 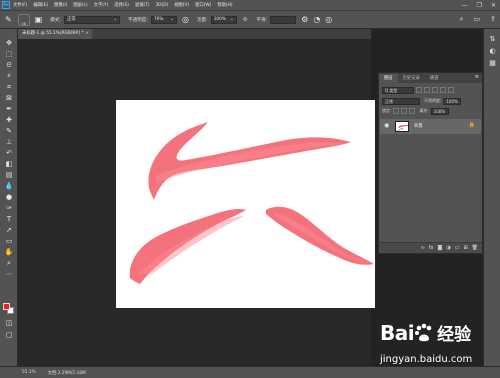 I want to click on lock-position-icon, so click(x=404, y=111).